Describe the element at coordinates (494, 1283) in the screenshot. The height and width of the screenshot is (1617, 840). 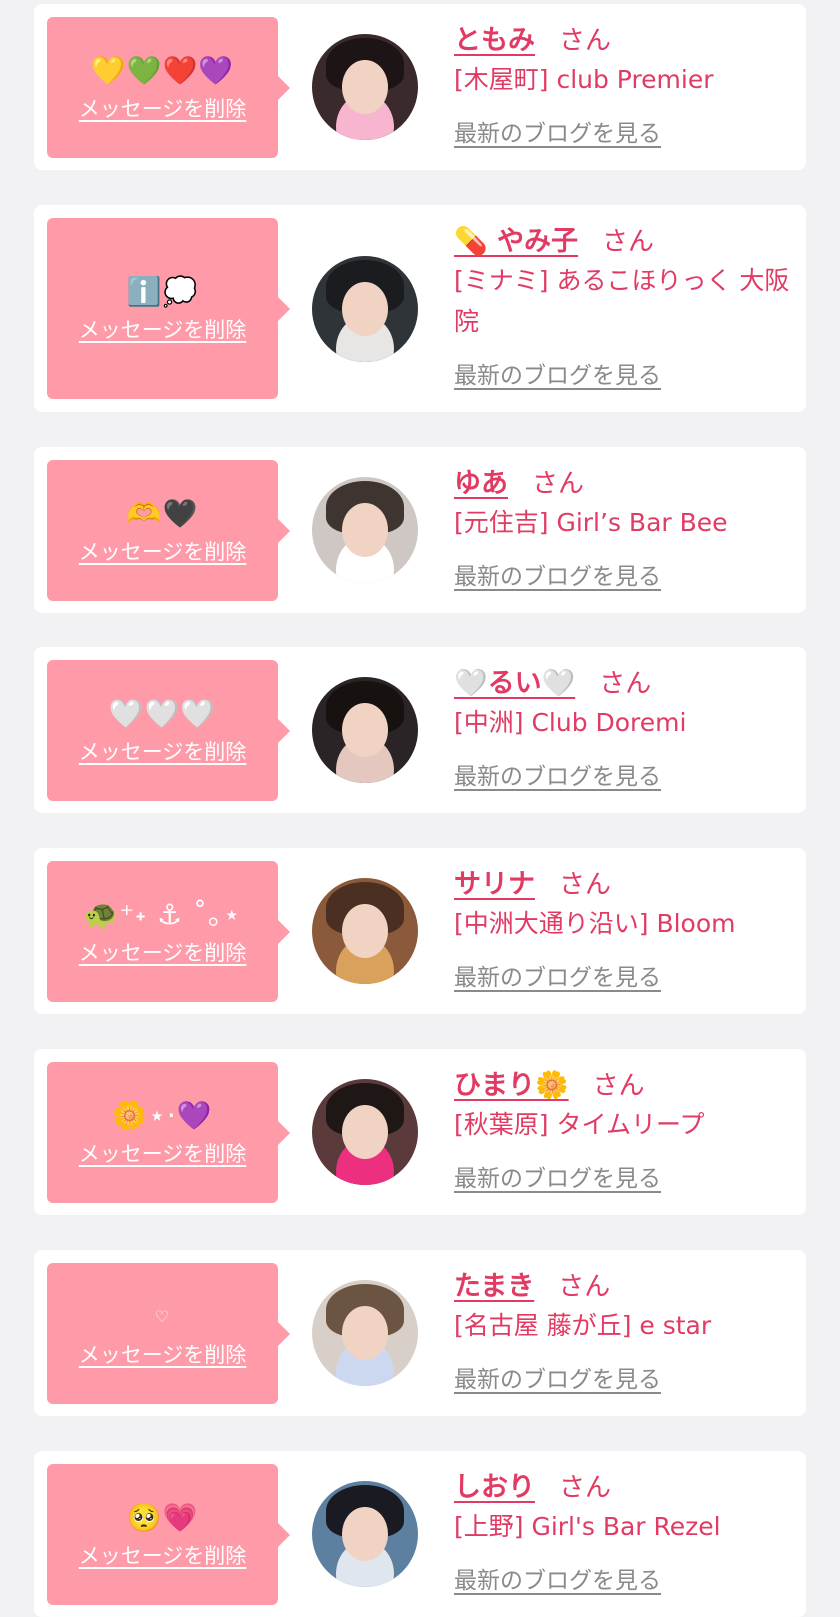
I see `cast-name-link: たまき` at that location.